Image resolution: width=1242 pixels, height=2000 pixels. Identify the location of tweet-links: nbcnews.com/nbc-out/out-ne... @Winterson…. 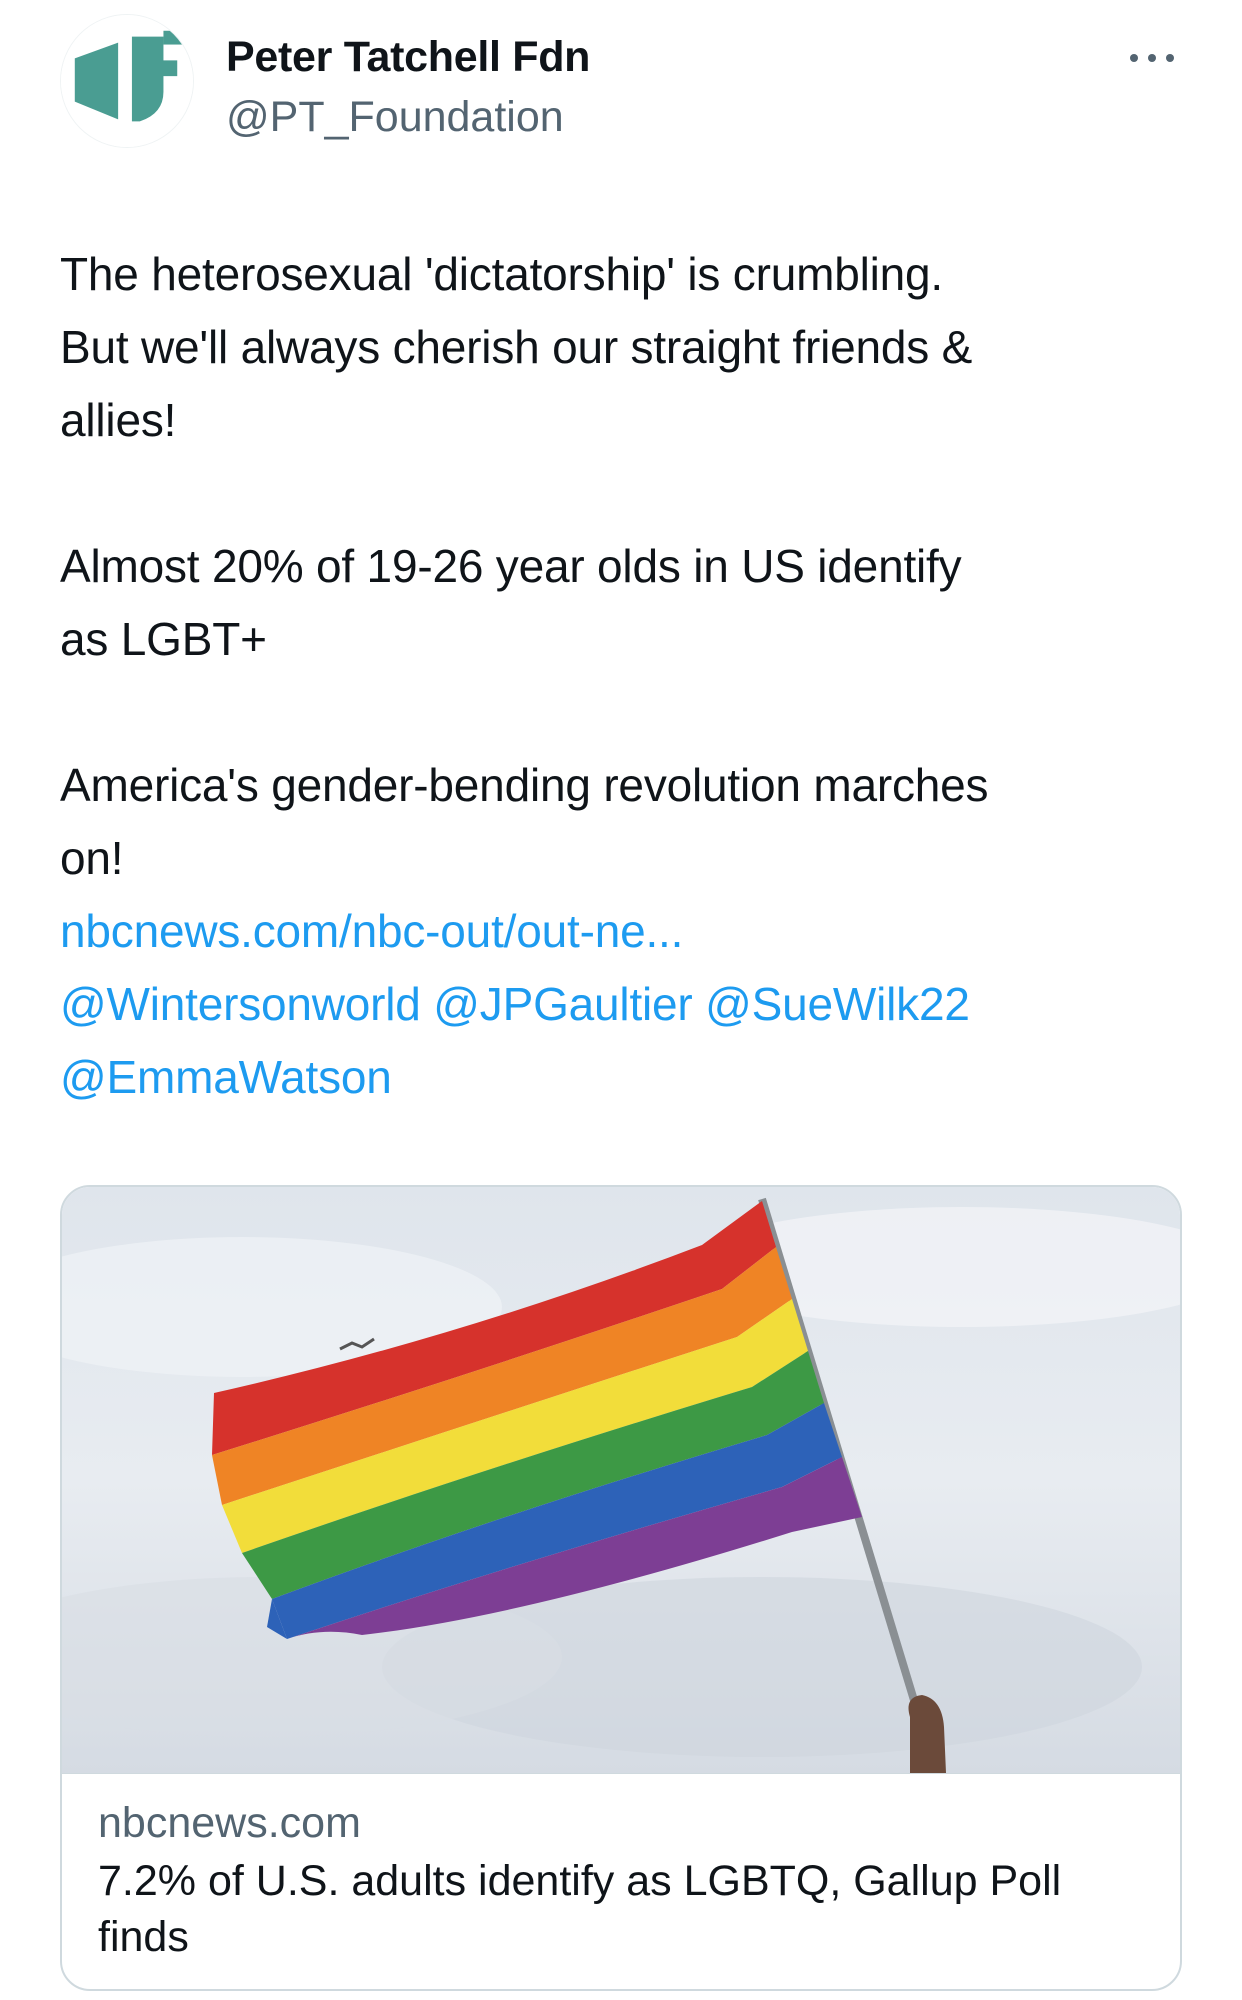
(625, 1004).